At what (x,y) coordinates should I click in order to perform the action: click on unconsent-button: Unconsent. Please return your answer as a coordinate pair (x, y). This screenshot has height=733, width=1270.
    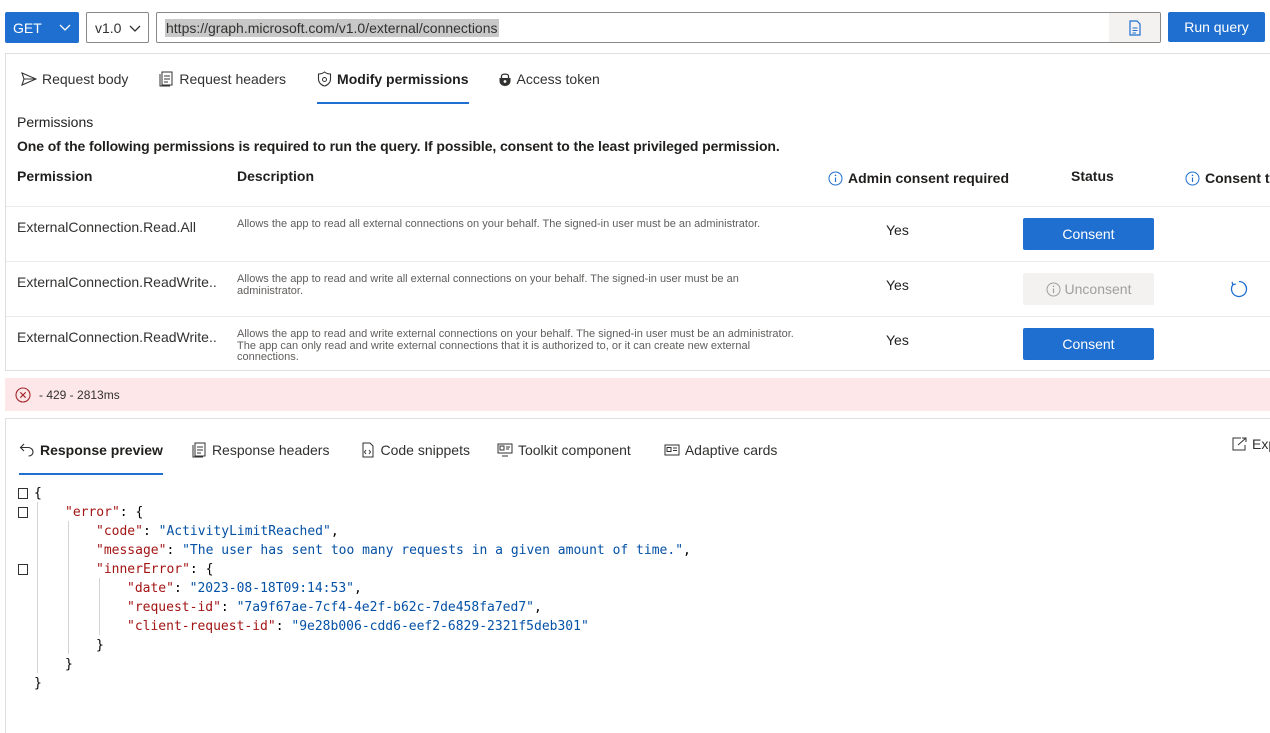
    Looking at the image, I should click on (1088, 289).